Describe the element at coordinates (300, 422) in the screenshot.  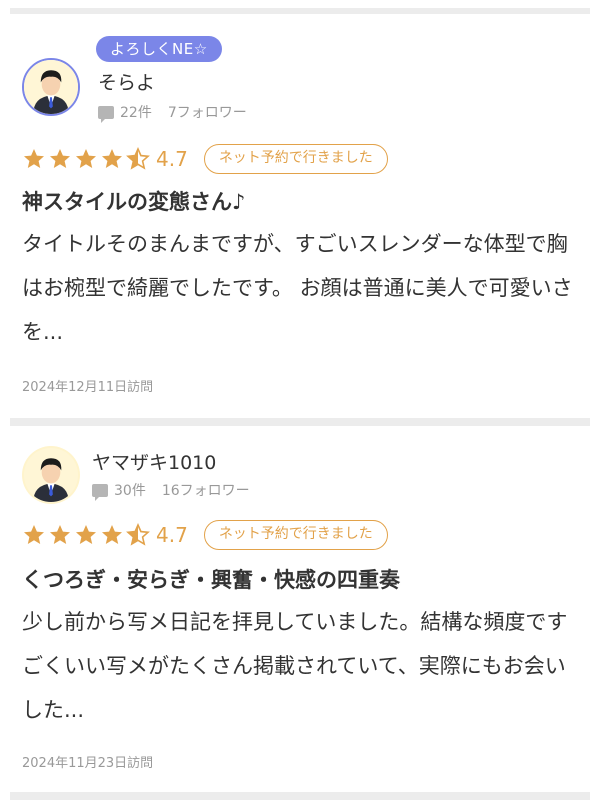
I see `separator` at that location.